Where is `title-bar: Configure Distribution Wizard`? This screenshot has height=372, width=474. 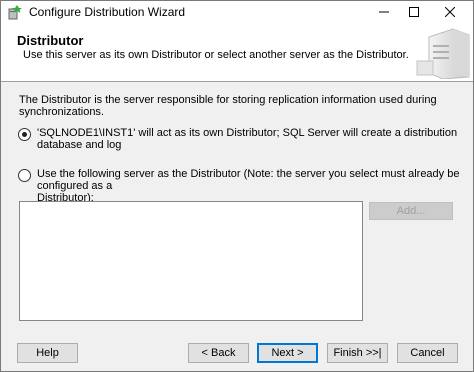 title-bar: Configure Distribution Wizard is located at coordinates (237, 12).